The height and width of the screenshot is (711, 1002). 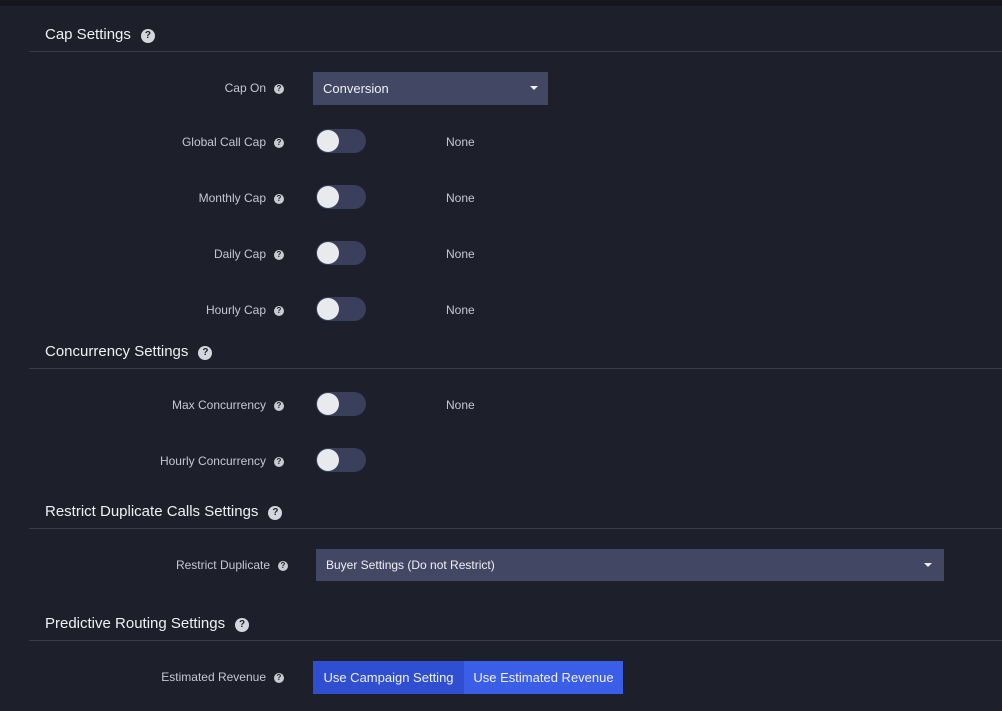 What do you see at coordinates (232, 198) in the screenshot?
I see `monthly-cap-label: Monthly Cap` at bounding box center [232, 198].